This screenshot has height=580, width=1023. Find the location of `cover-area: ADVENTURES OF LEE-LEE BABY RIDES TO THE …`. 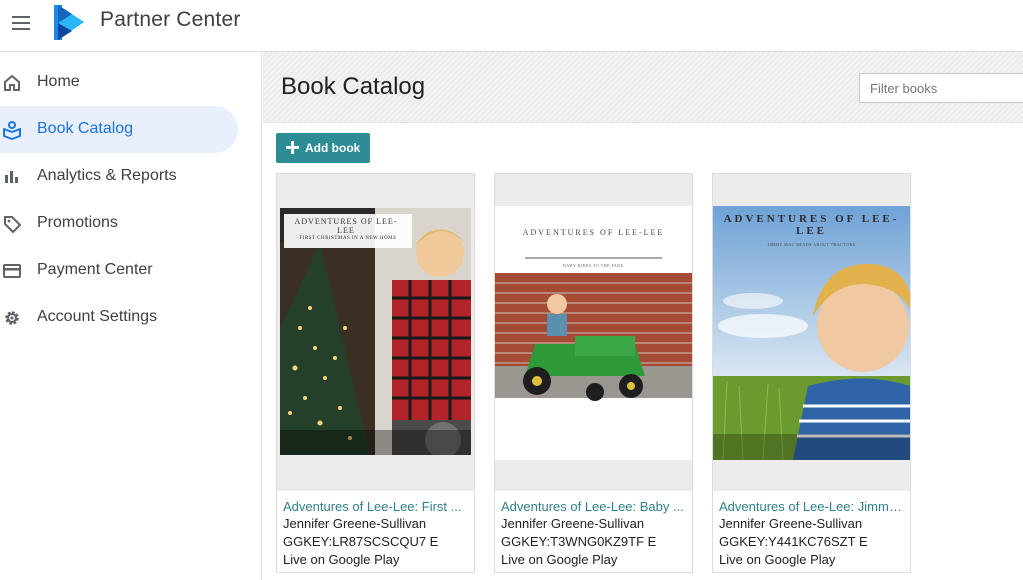

cover-area: ADVENTURES OF LEE-LEE BABY RIDES TO THE … is located at coordinates (593, 332).